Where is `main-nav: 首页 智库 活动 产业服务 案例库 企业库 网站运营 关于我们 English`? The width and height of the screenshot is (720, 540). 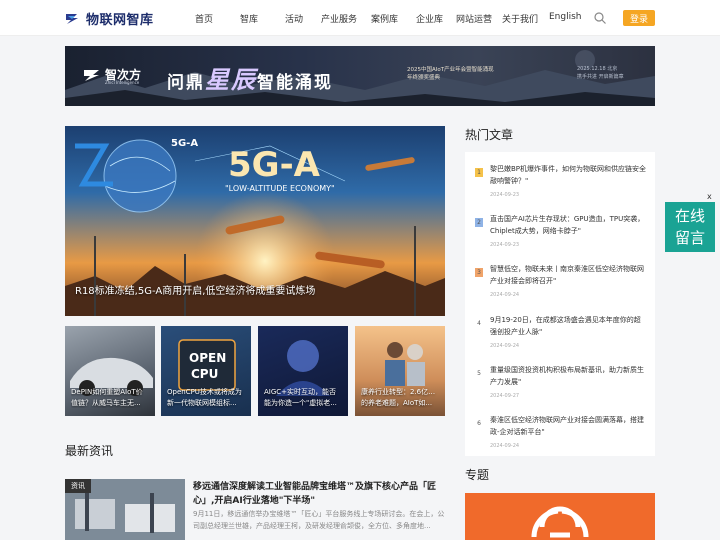
main-nav: 首页 智库 活动 产业服务 案例库 企业库 网站运营 关于我们 English is located at coordinates (360, 19).